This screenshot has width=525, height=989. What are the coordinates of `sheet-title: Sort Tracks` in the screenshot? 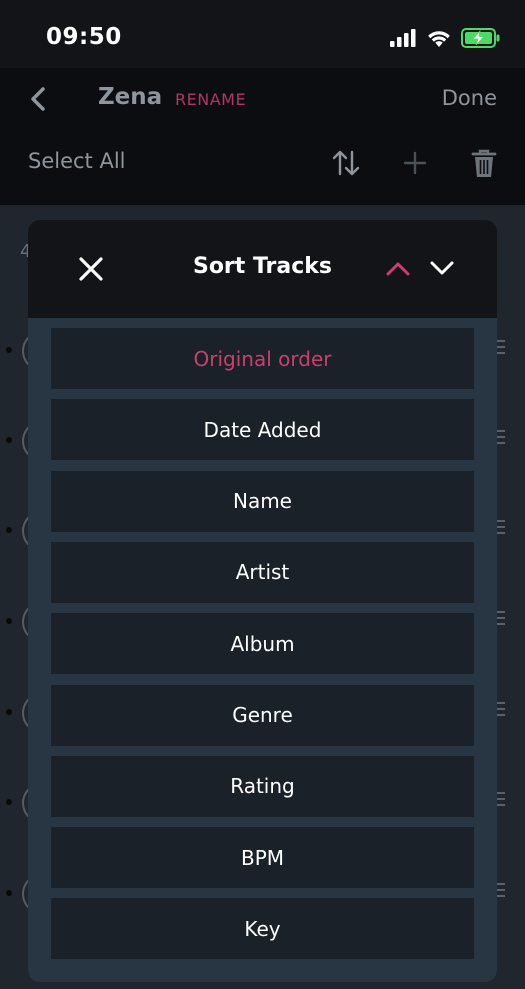 It's located at (262, 266).